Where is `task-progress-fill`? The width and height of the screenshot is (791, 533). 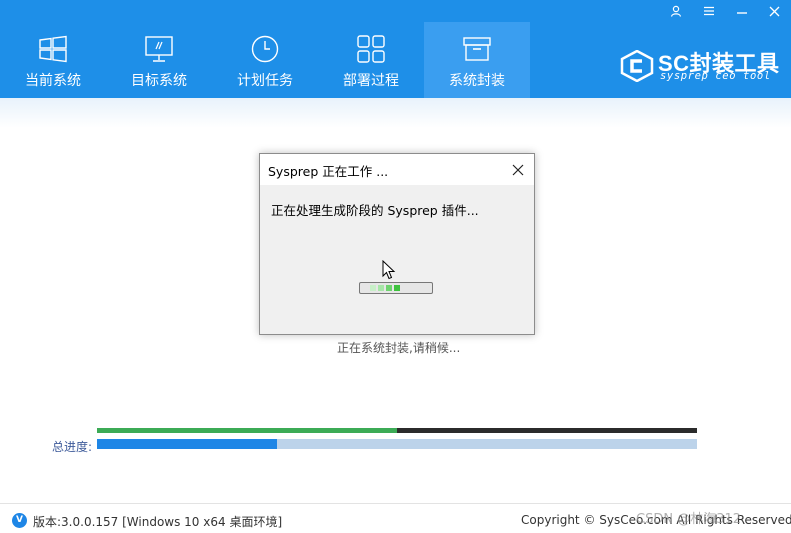
task-progress-fill is located at coordinates (247, 430).